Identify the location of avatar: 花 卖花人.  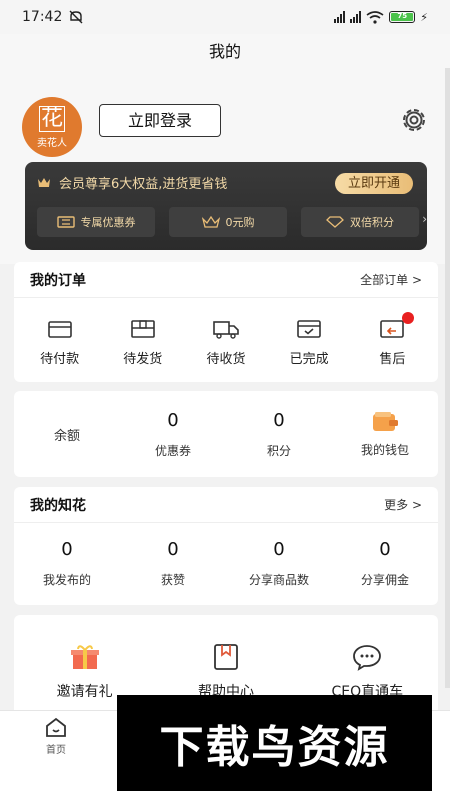
(52, 127).